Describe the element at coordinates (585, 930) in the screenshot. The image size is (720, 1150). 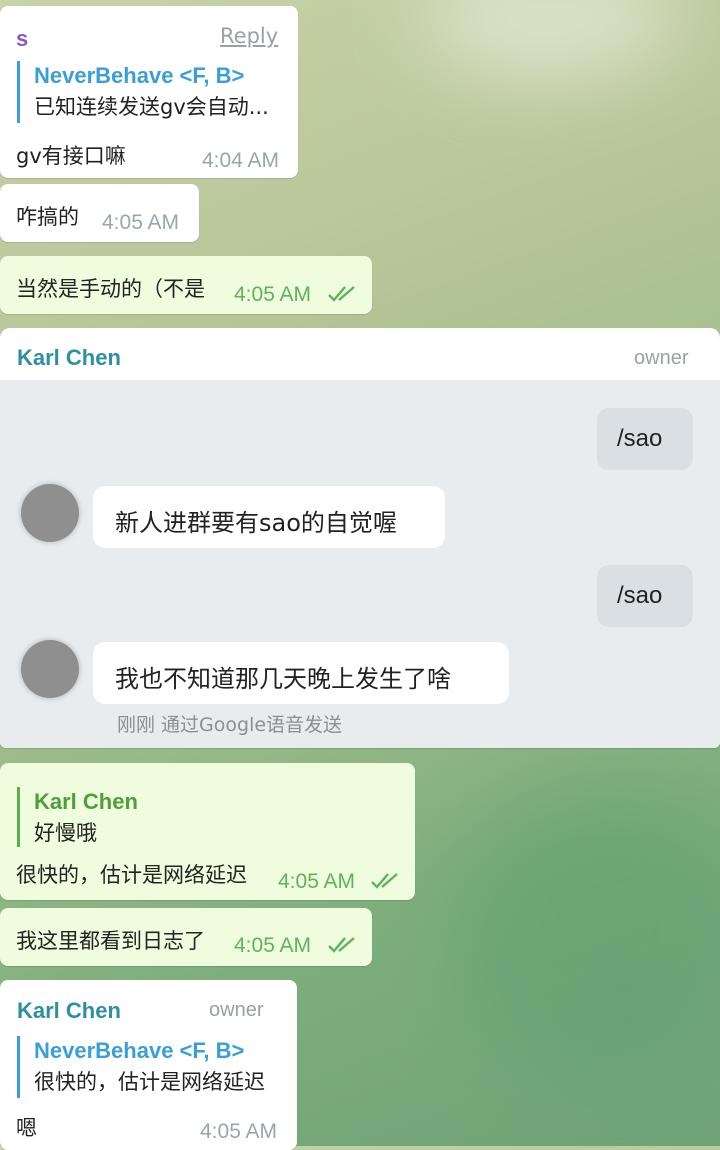
I see `background-shade` at that location.